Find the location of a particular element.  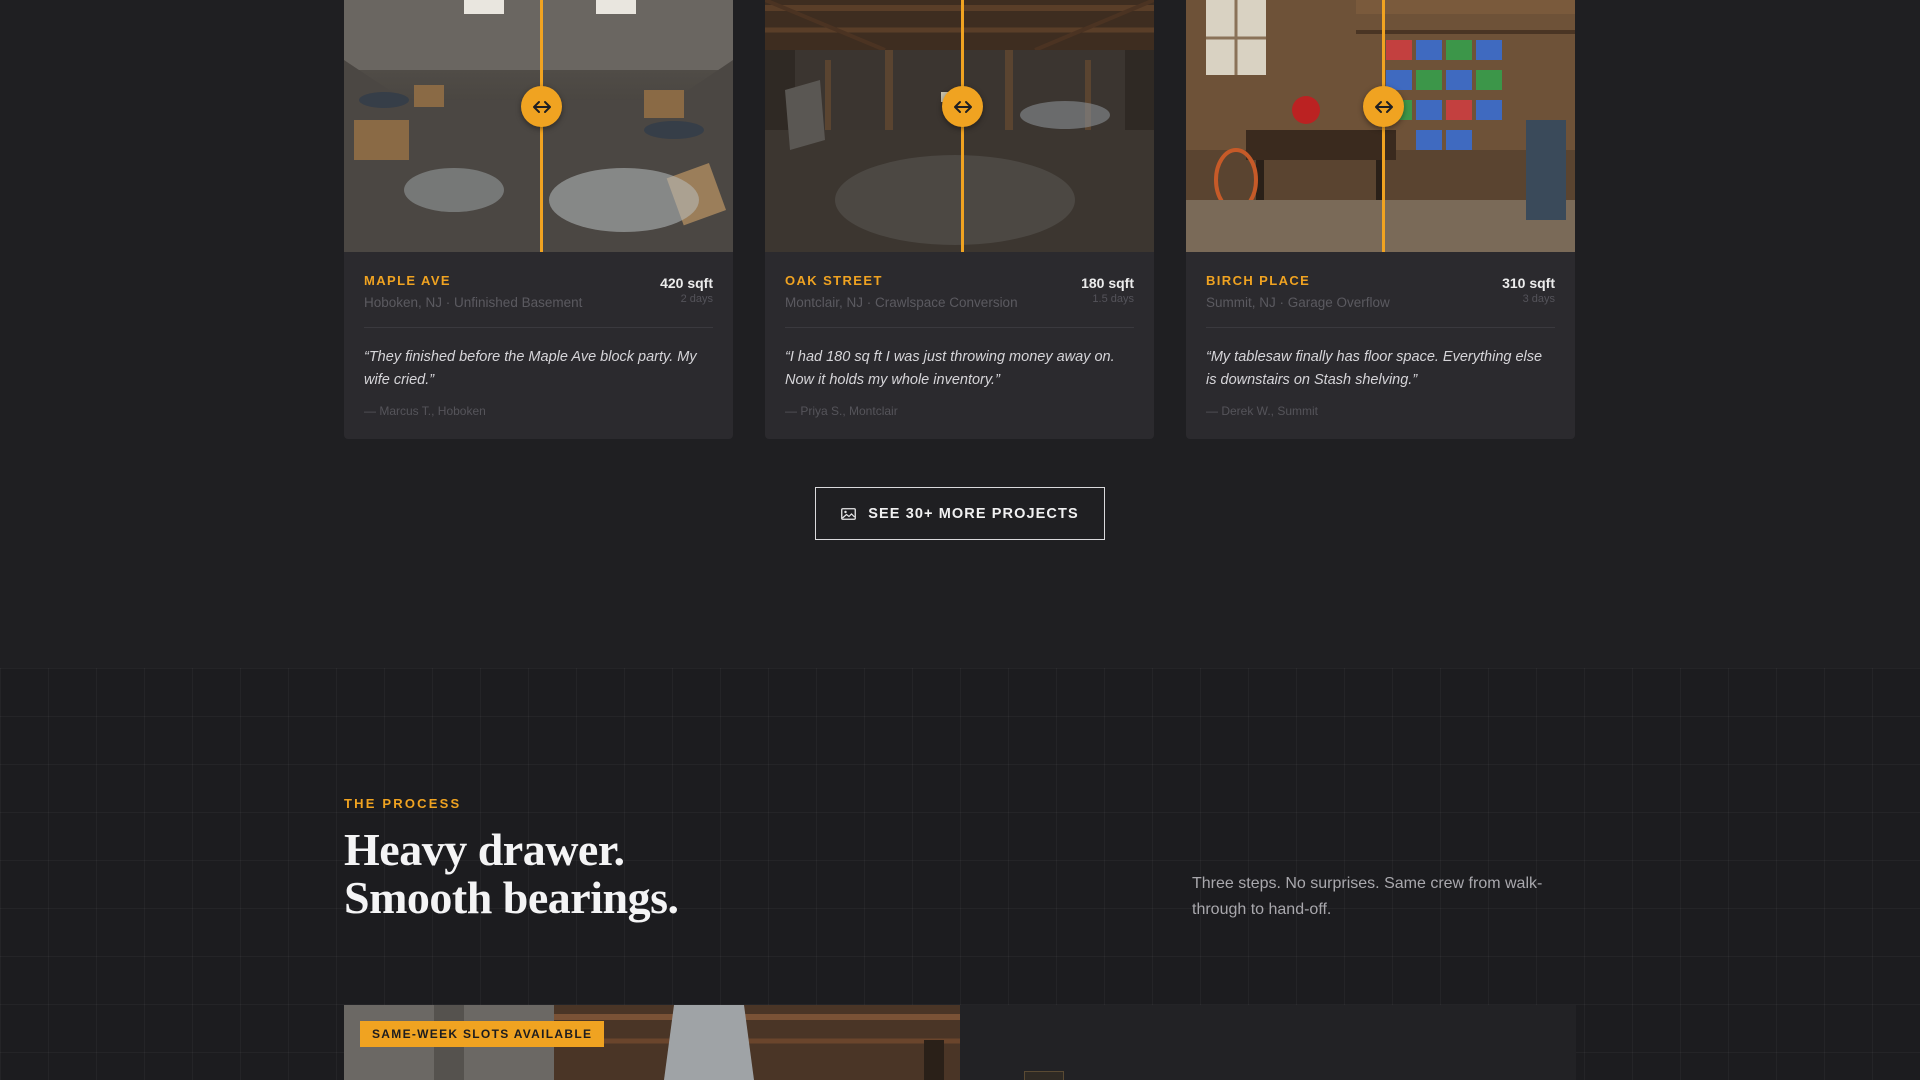

testimonial-author: — Derek W., Summit is located at coordinates (1262, 411).